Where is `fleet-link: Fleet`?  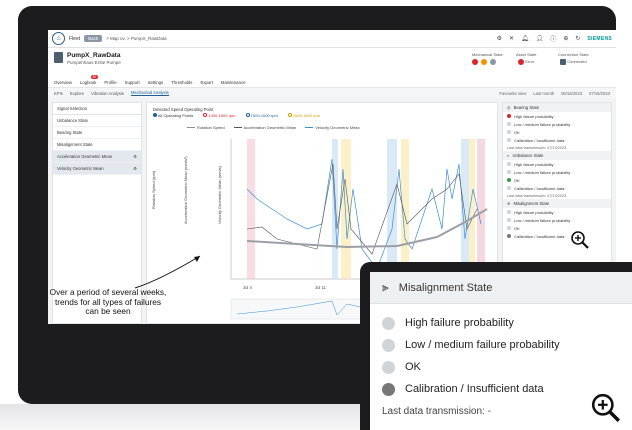 fleet-link: Fleet is located at coordinates (74, 39).